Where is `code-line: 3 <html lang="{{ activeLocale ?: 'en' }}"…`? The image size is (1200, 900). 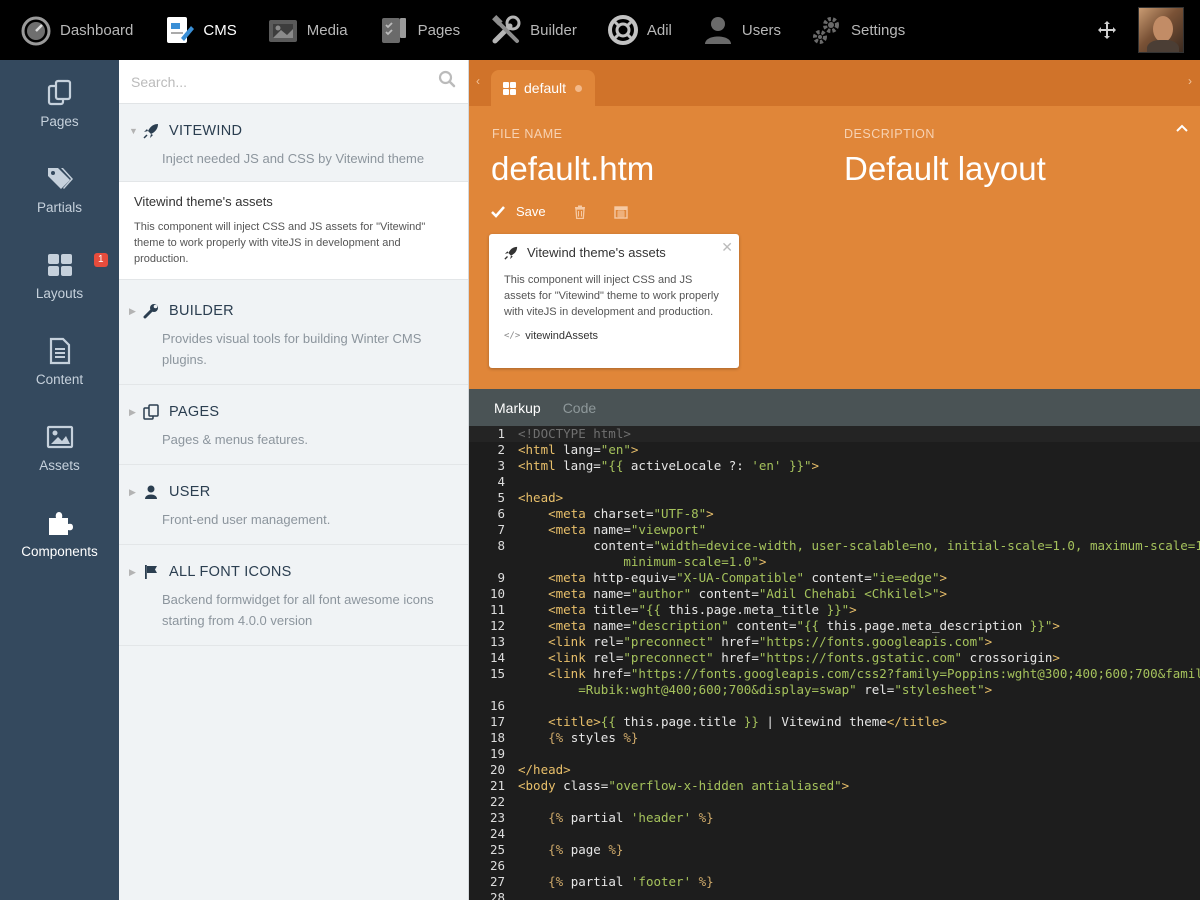
code-line: 3 <html lang="{{ activeLocale ?: 'en' }}"… is located at coordinates (834, 466).